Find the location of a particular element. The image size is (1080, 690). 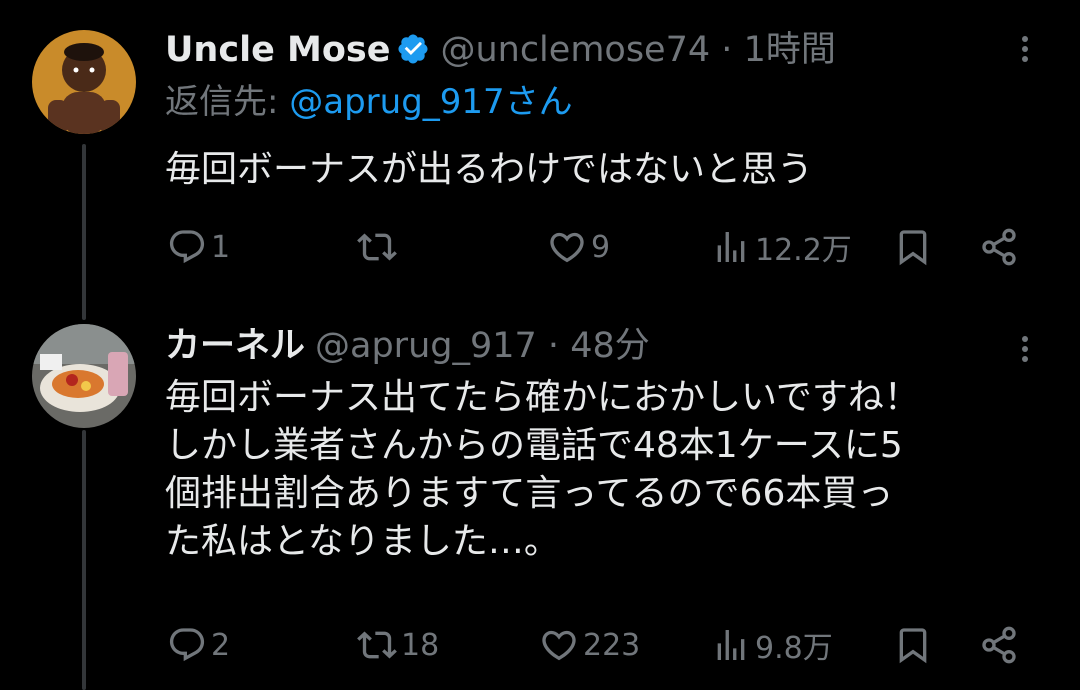

replying-mention-link: @aprug_917さん is located at coordinates (430, 102).